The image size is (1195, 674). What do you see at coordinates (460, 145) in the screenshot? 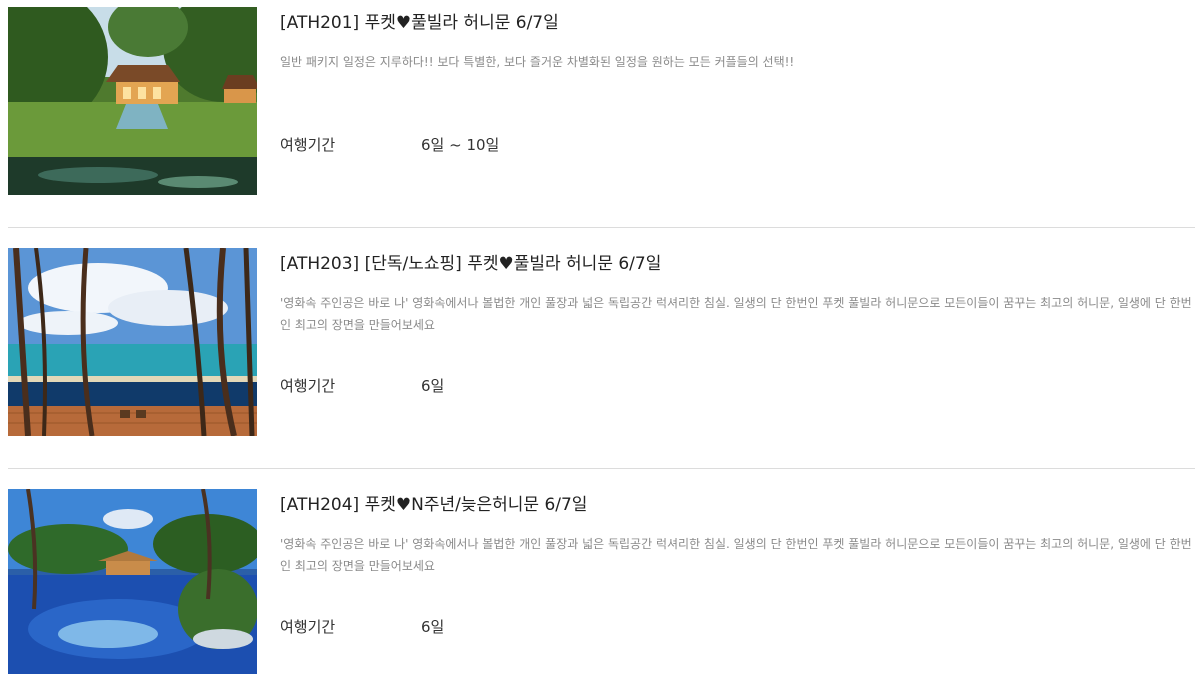
I see `travel-period-value: 6일 ~ 10일` at bounding box center [460, 145].